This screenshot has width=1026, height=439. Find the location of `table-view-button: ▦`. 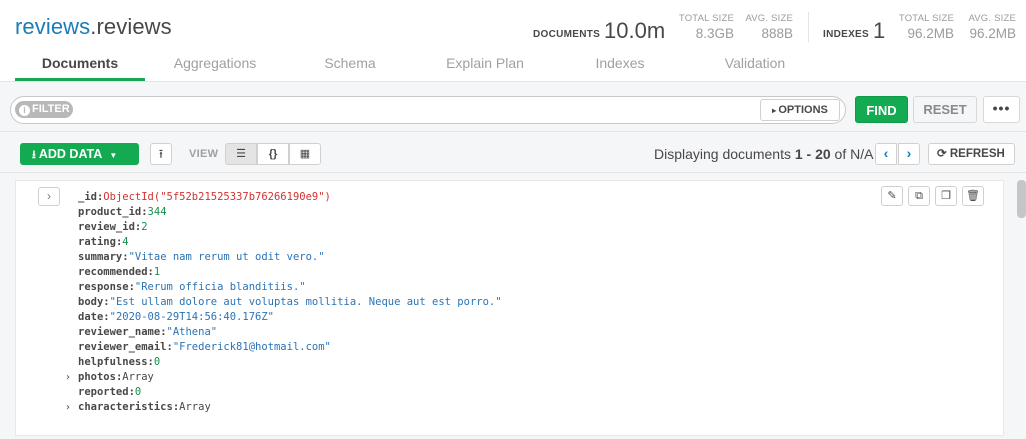

table-view-button: ▦ is located at coordinates (305, 154).